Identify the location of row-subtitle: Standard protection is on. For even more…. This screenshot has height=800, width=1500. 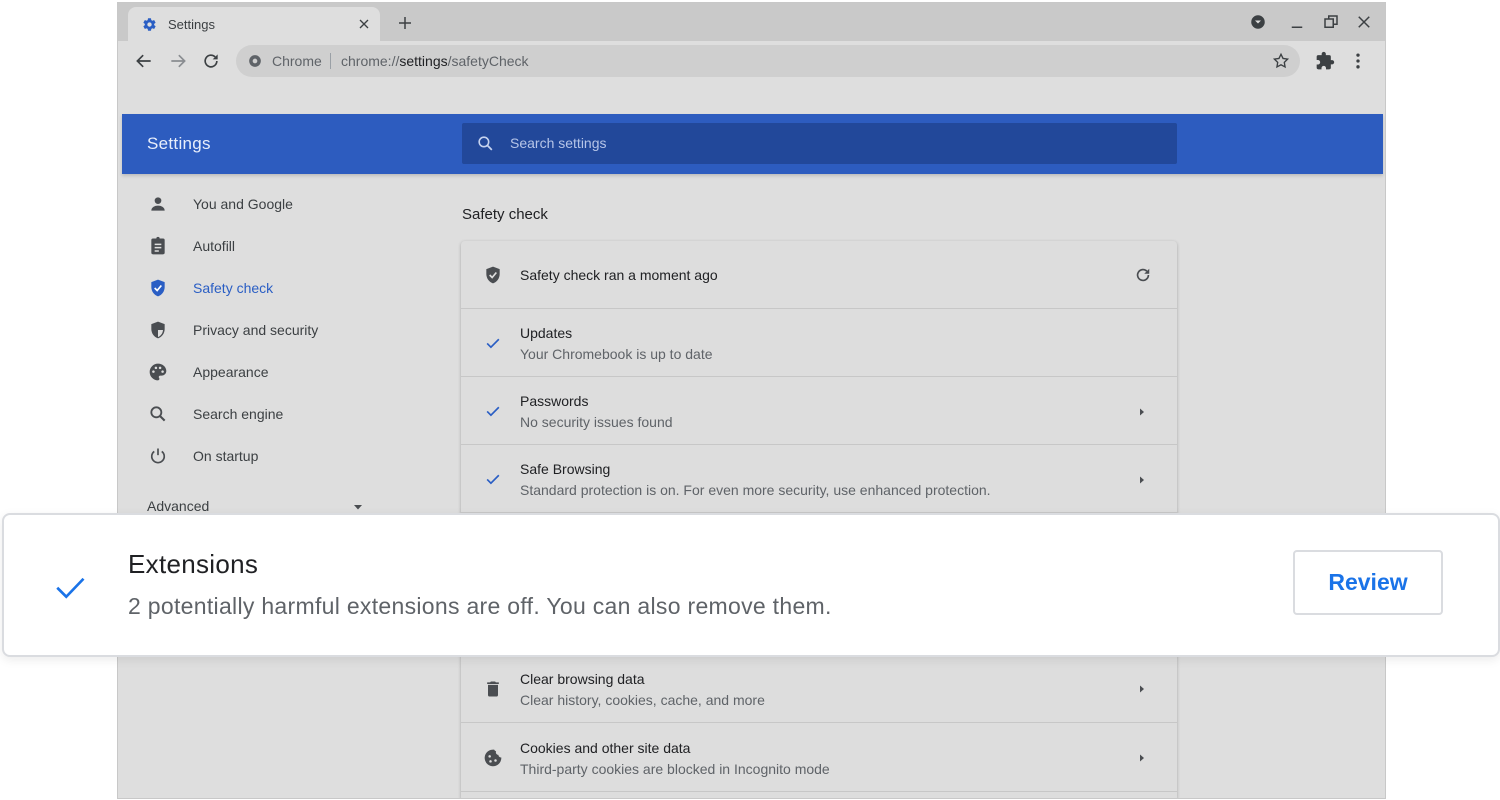
(755, 490).